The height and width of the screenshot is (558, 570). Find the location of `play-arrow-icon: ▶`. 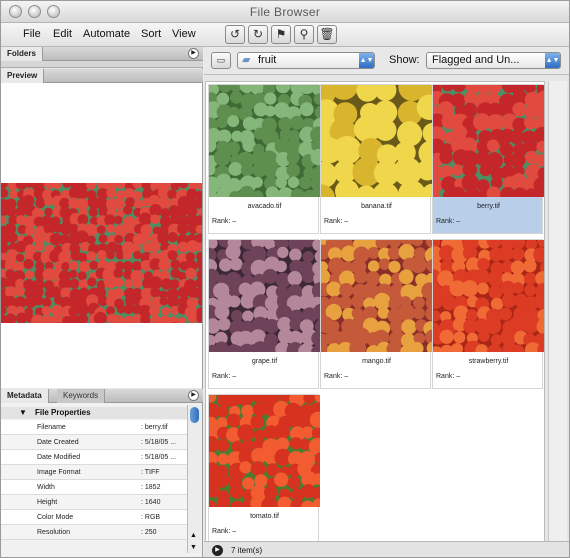

play-arrow-icon: ▶ is located at coordinates (193, 53).